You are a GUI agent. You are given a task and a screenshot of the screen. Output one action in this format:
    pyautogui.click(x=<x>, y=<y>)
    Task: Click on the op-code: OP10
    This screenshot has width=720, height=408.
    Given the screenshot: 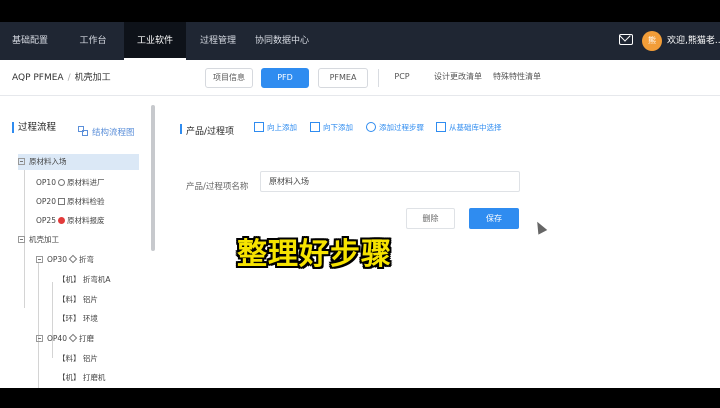 What is the action you would take?
    pyautogui.click(x=46, y=182)
    